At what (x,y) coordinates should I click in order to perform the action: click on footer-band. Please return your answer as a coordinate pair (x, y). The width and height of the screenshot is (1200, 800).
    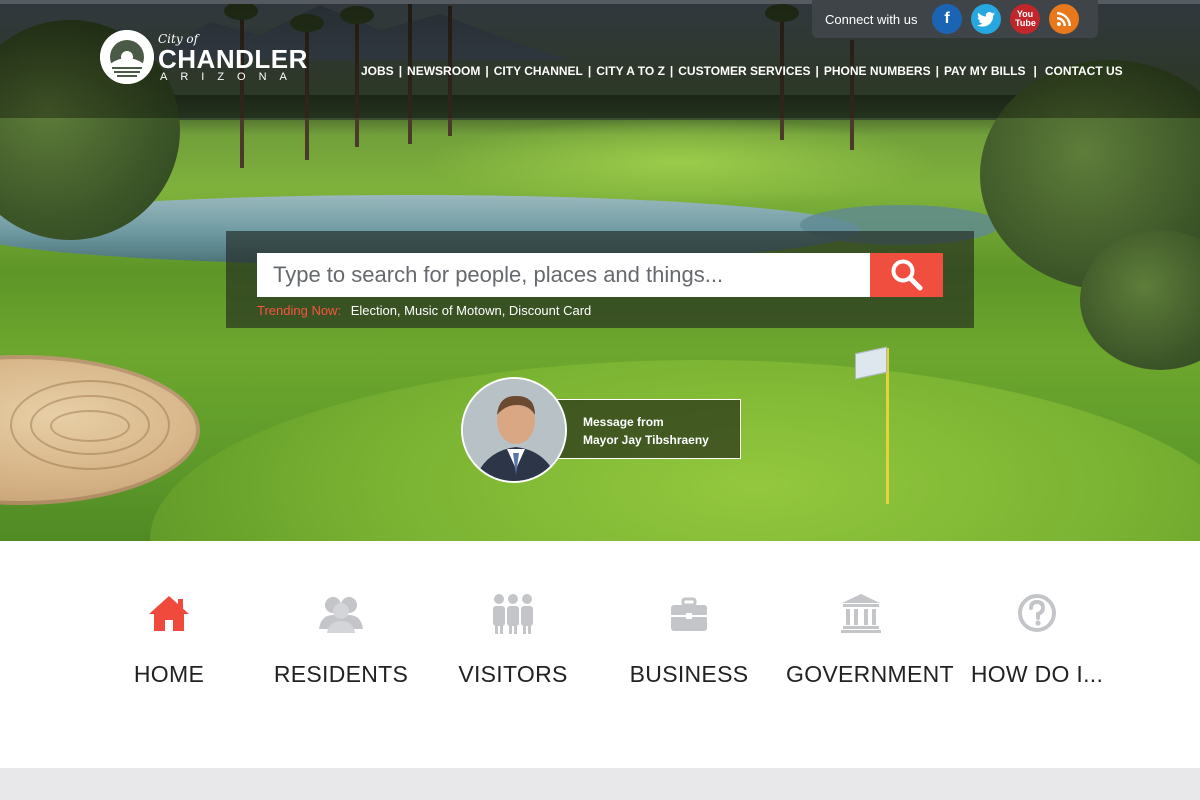
    Looking at the image, I should click on (600, 784).